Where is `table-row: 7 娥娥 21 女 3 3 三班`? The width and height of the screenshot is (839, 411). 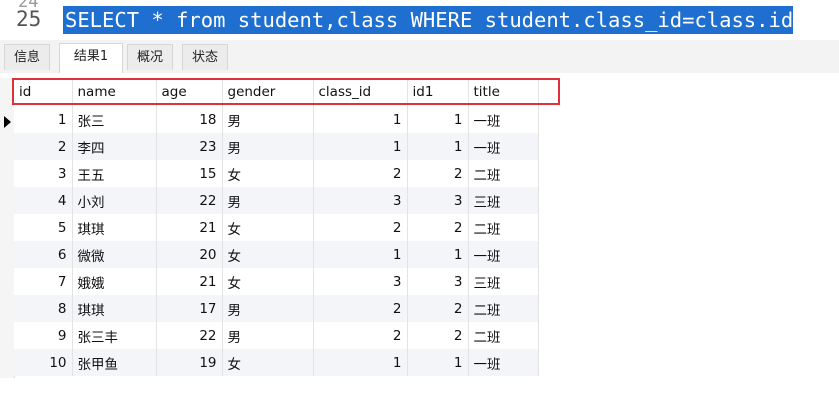 table-row: 7 娥娥 21 女 3 3 三班 is located at coordinates (276, 281).